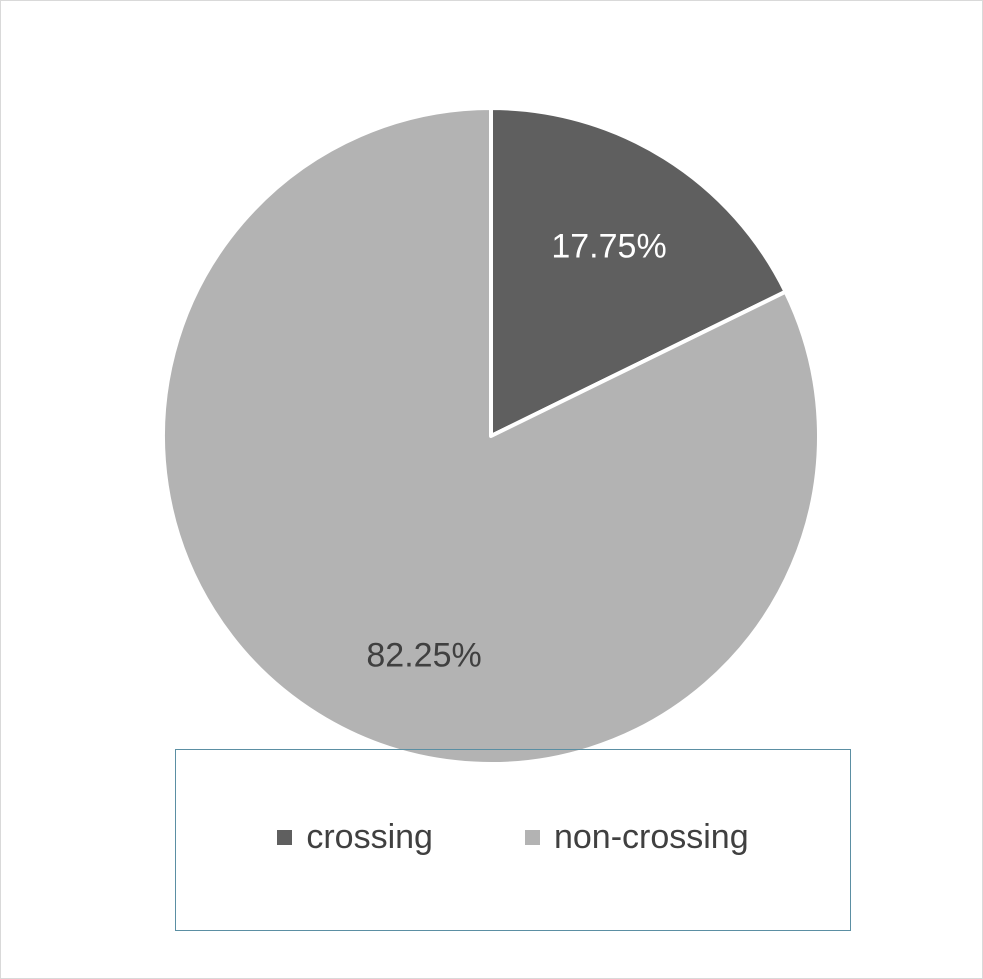 This screenshot has width=983, height=979. I want to click on legend-item-crossing: crossing, so click(355, 837).